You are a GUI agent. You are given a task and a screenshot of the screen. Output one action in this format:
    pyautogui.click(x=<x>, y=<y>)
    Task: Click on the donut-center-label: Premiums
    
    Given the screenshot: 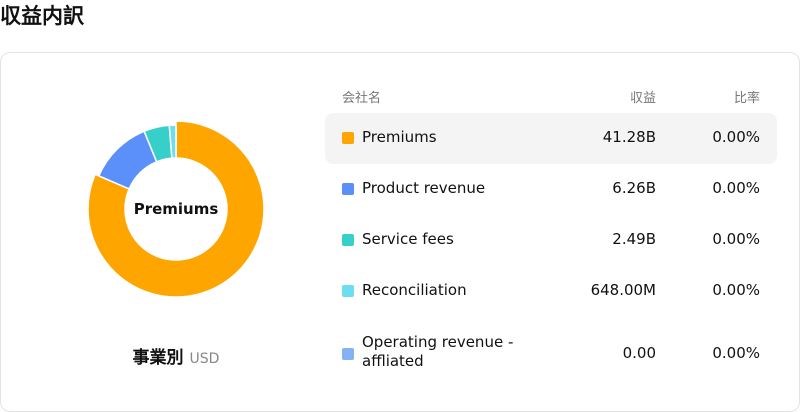 What is the action you would take?
    pyautogui.click(x=176, y=209)
    